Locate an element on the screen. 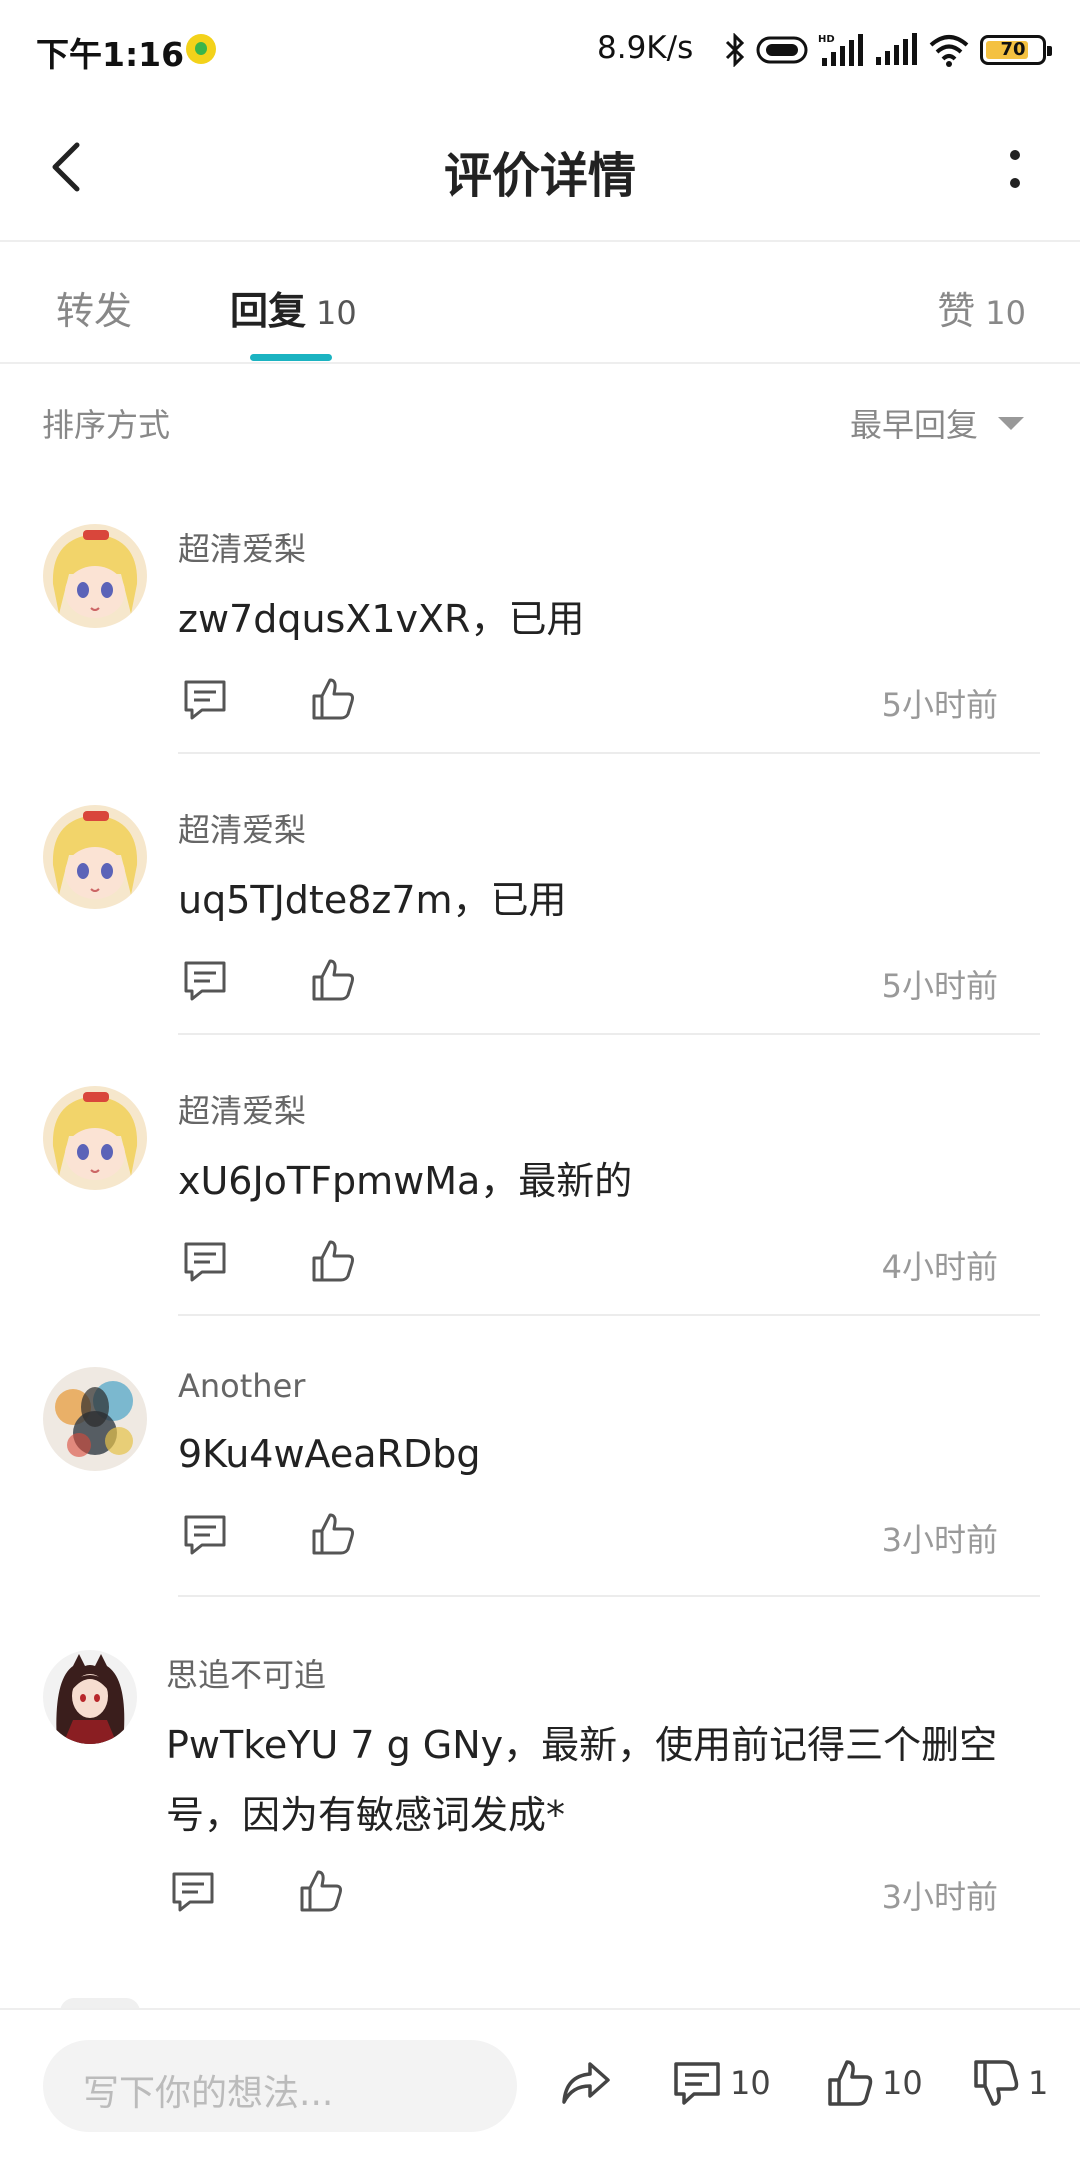  top-bar: 评价详情 is located at coordinates (540, 169).